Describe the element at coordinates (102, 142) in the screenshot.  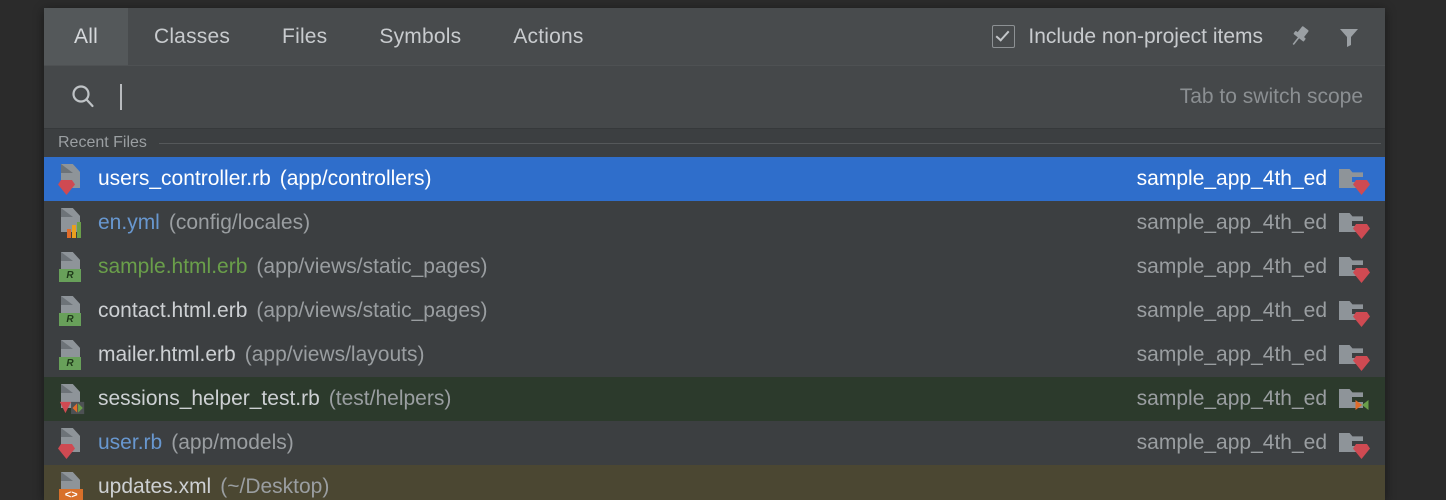
I see `group-title: Recent Files` at that location.